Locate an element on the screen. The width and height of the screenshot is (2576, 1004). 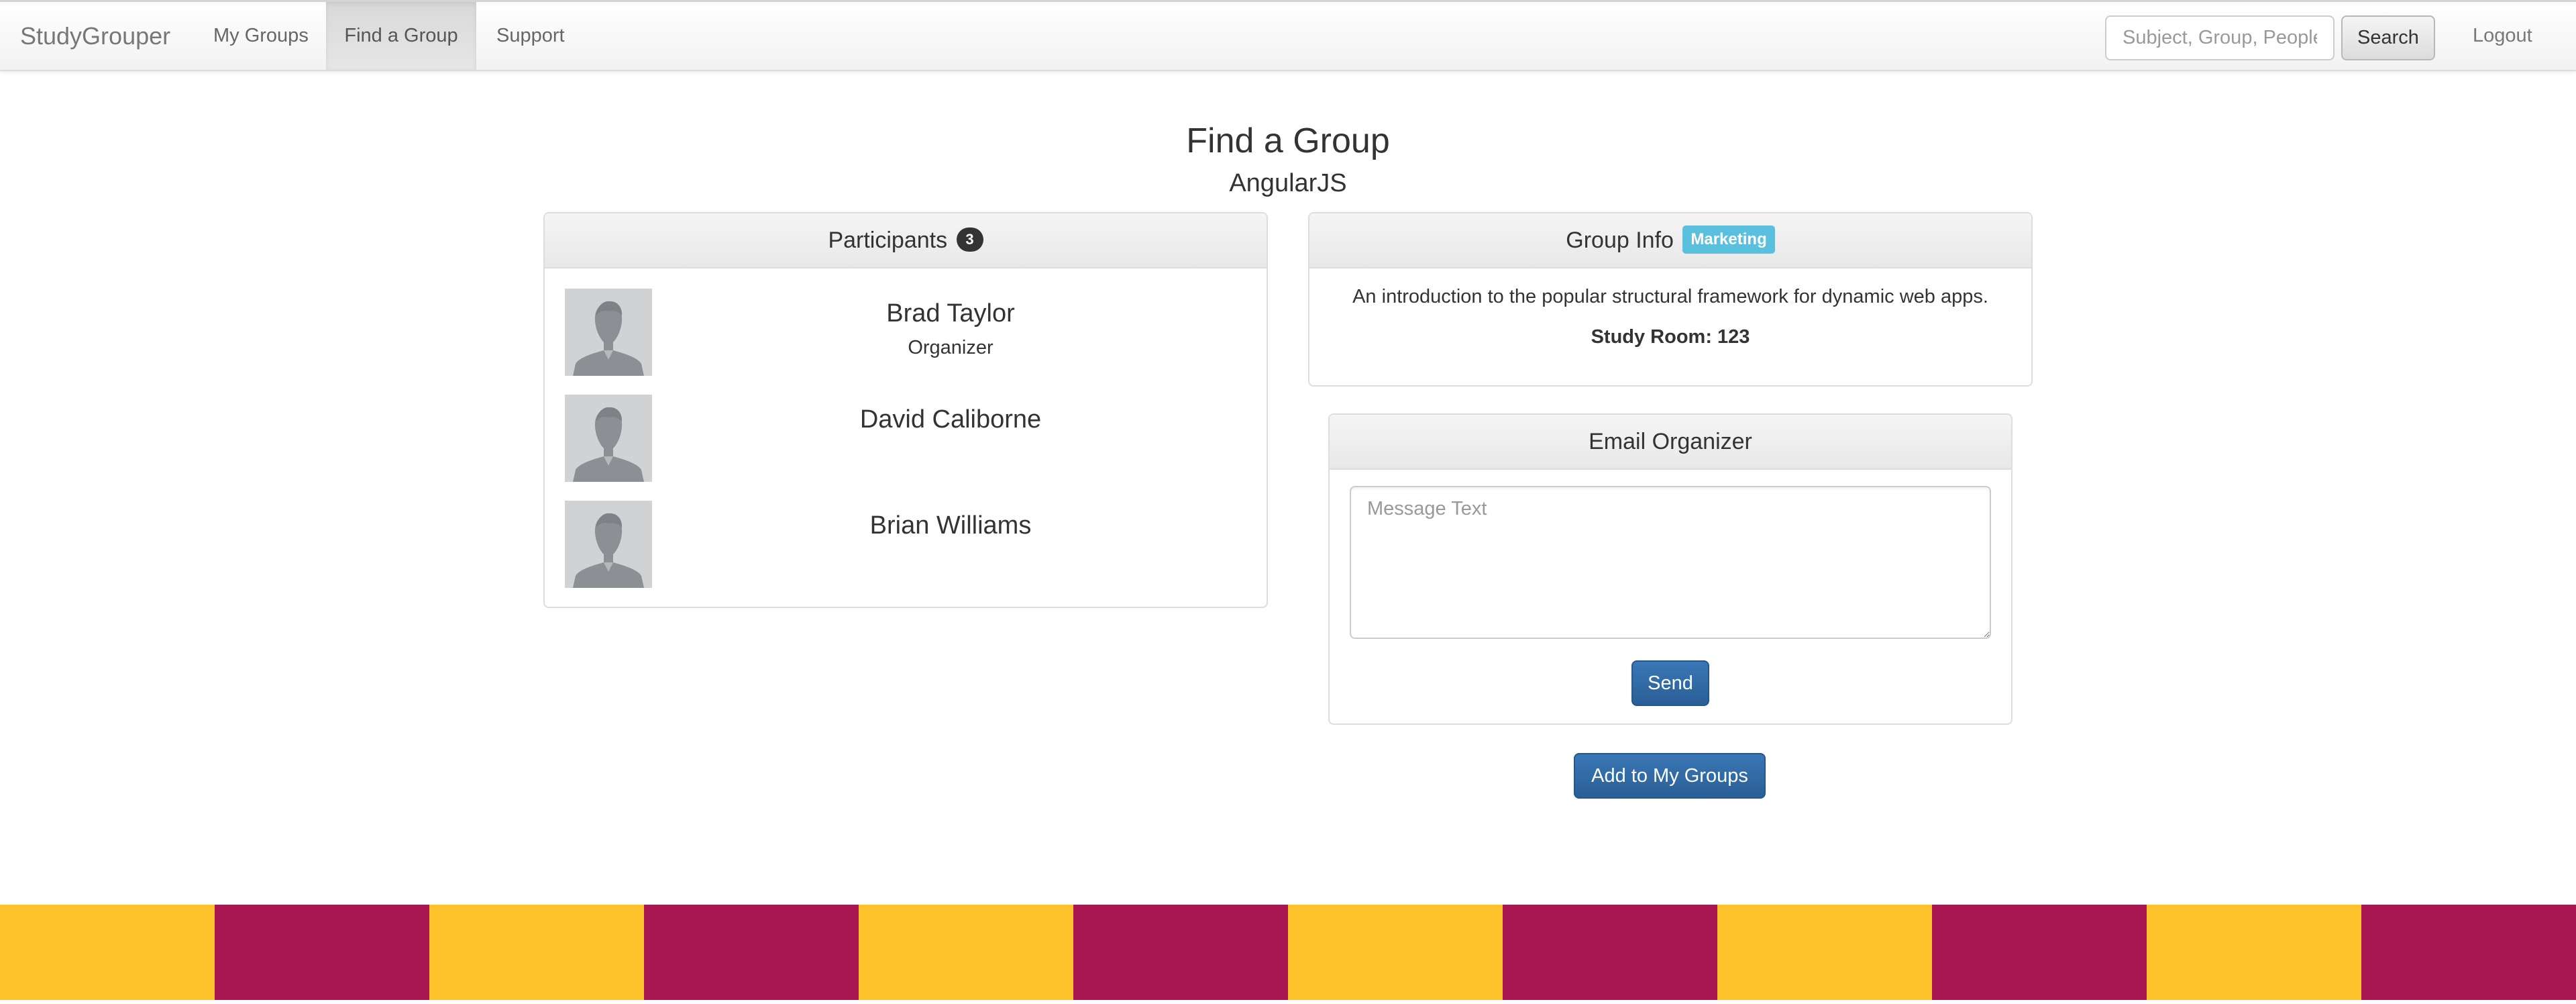
send-button: Send is located at coordinates (1670, 683).